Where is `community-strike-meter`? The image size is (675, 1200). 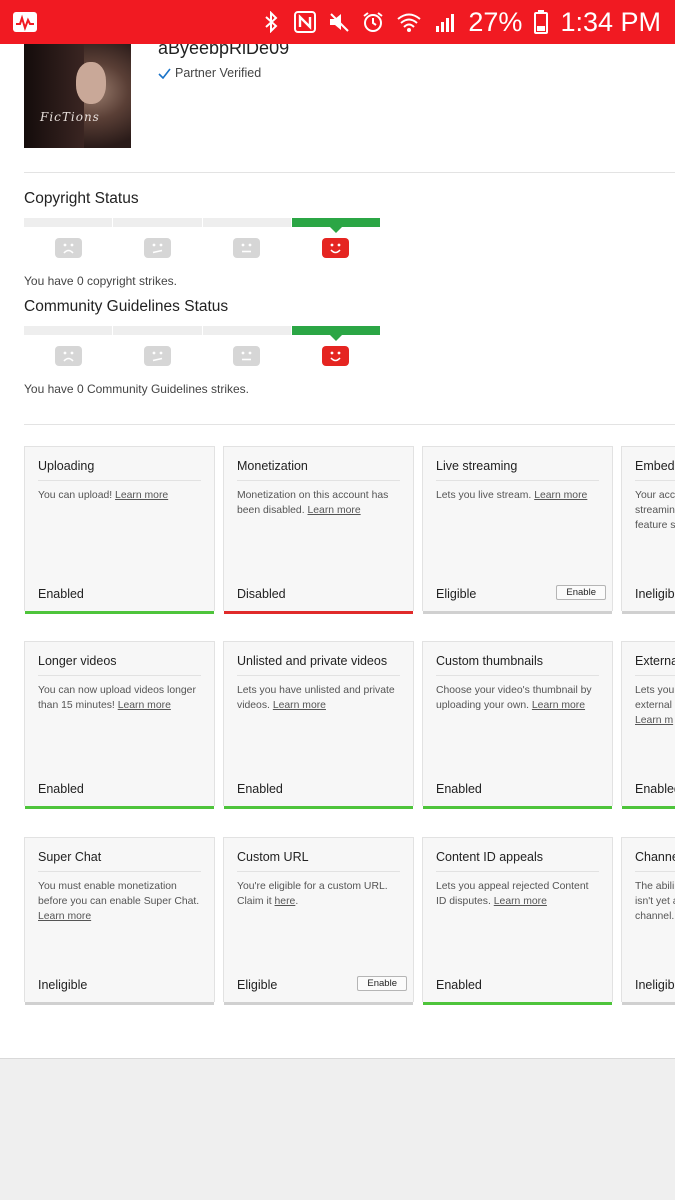
community-strike-meter is located at coordinates (202, 333).